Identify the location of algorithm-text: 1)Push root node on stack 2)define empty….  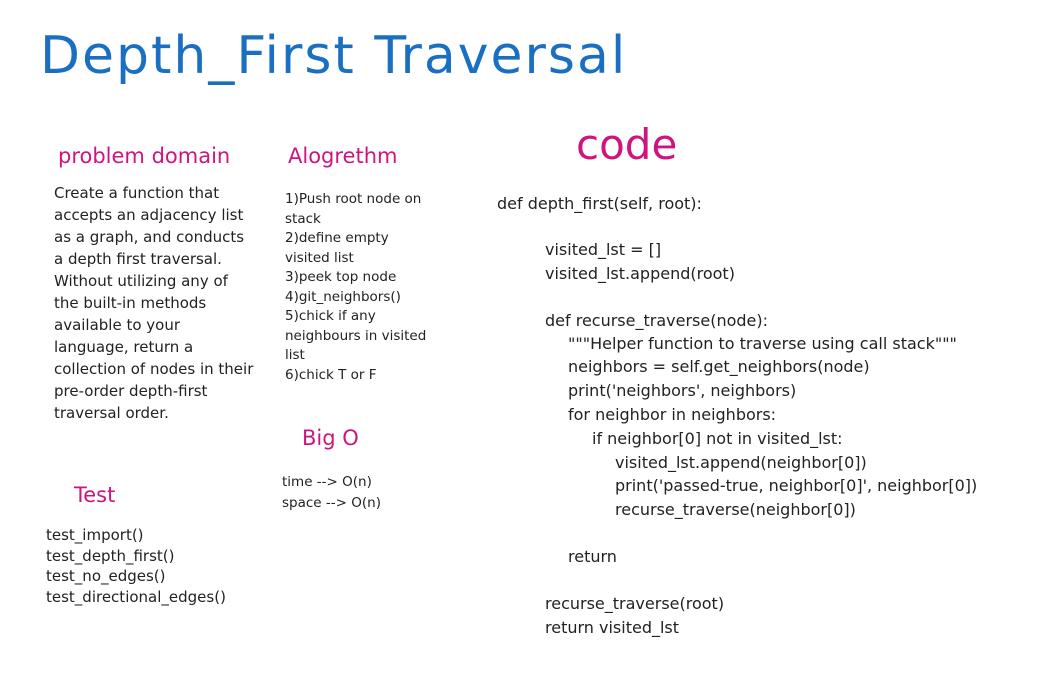
(355, 287).